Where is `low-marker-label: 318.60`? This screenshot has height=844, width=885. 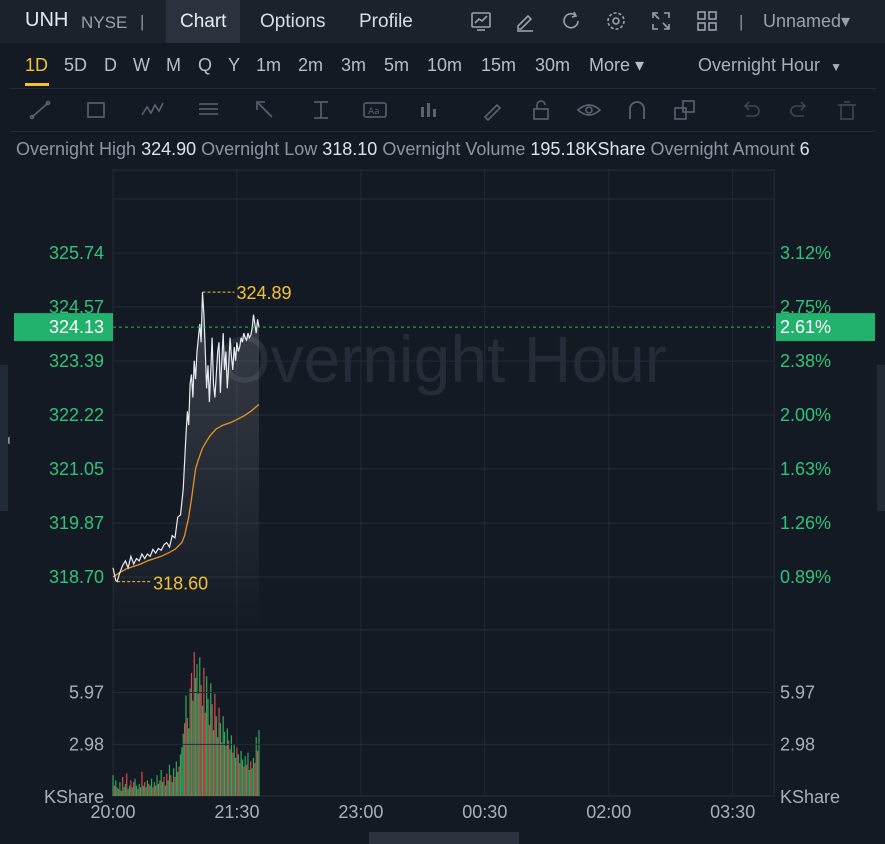 low-marker-label: 318.60 is located at coordinates (180, 584).